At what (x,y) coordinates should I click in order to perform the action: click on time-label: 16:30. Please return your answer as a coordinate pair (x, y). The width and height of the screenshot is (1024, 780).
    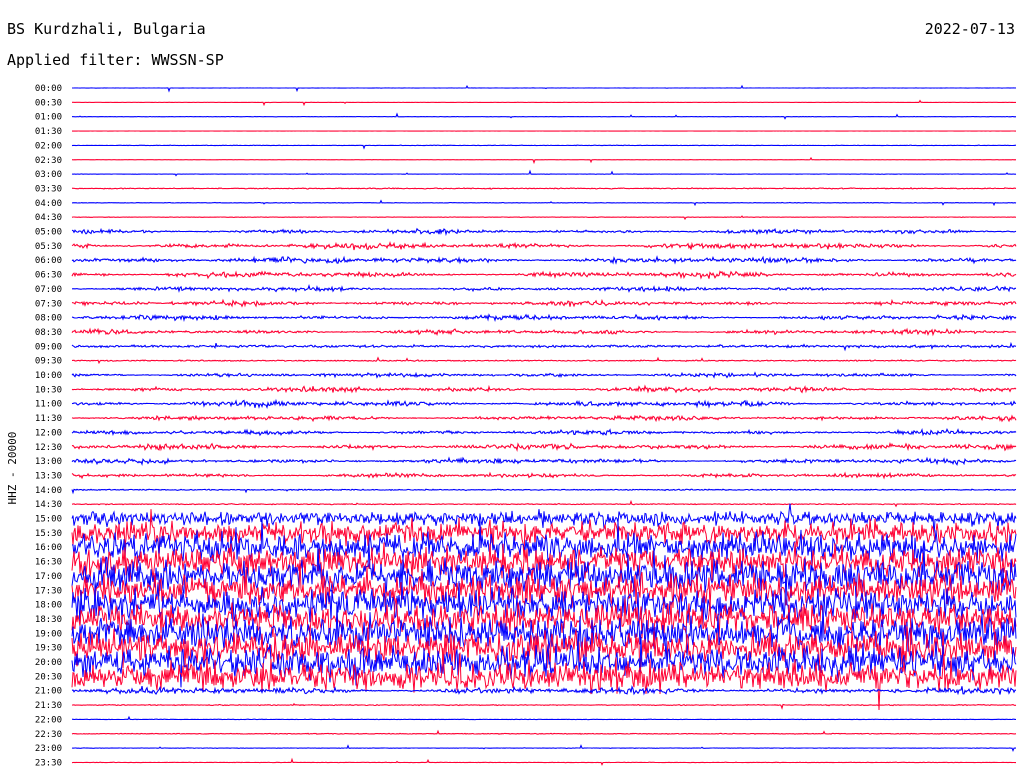
    Looking at the image, I should click on (48, 563).